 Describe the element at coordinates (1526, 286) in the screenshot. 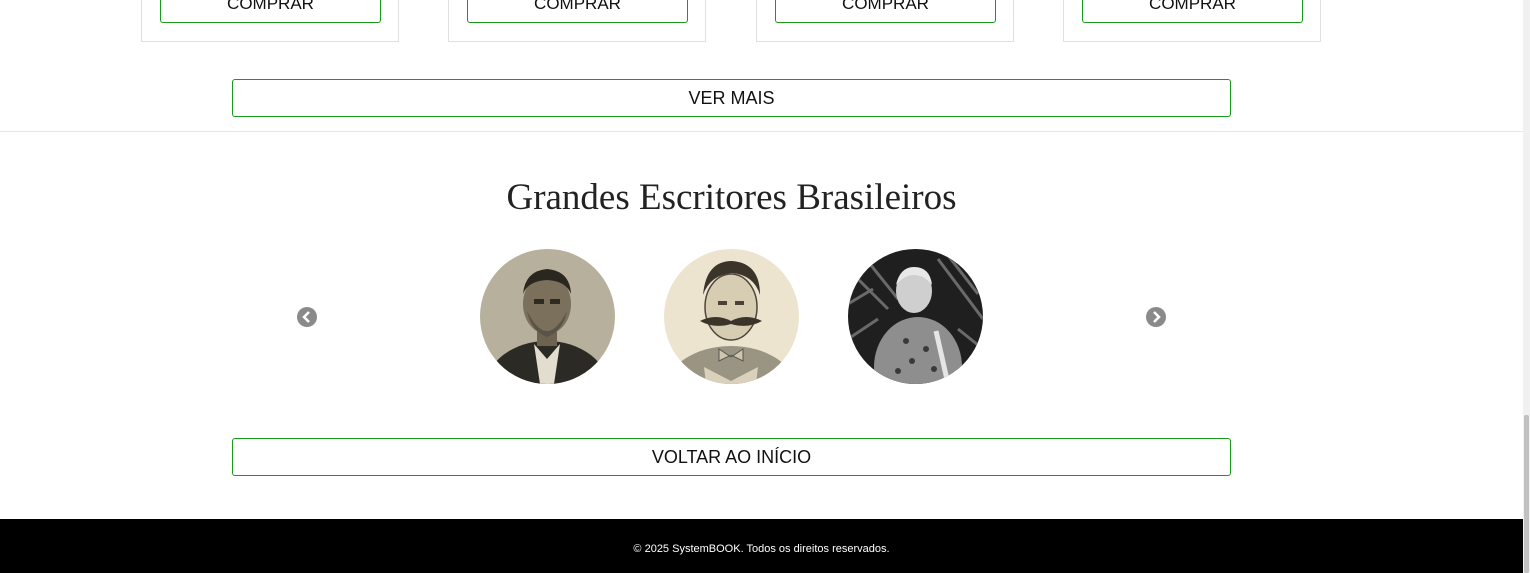

I see `scrollbar` at that location.